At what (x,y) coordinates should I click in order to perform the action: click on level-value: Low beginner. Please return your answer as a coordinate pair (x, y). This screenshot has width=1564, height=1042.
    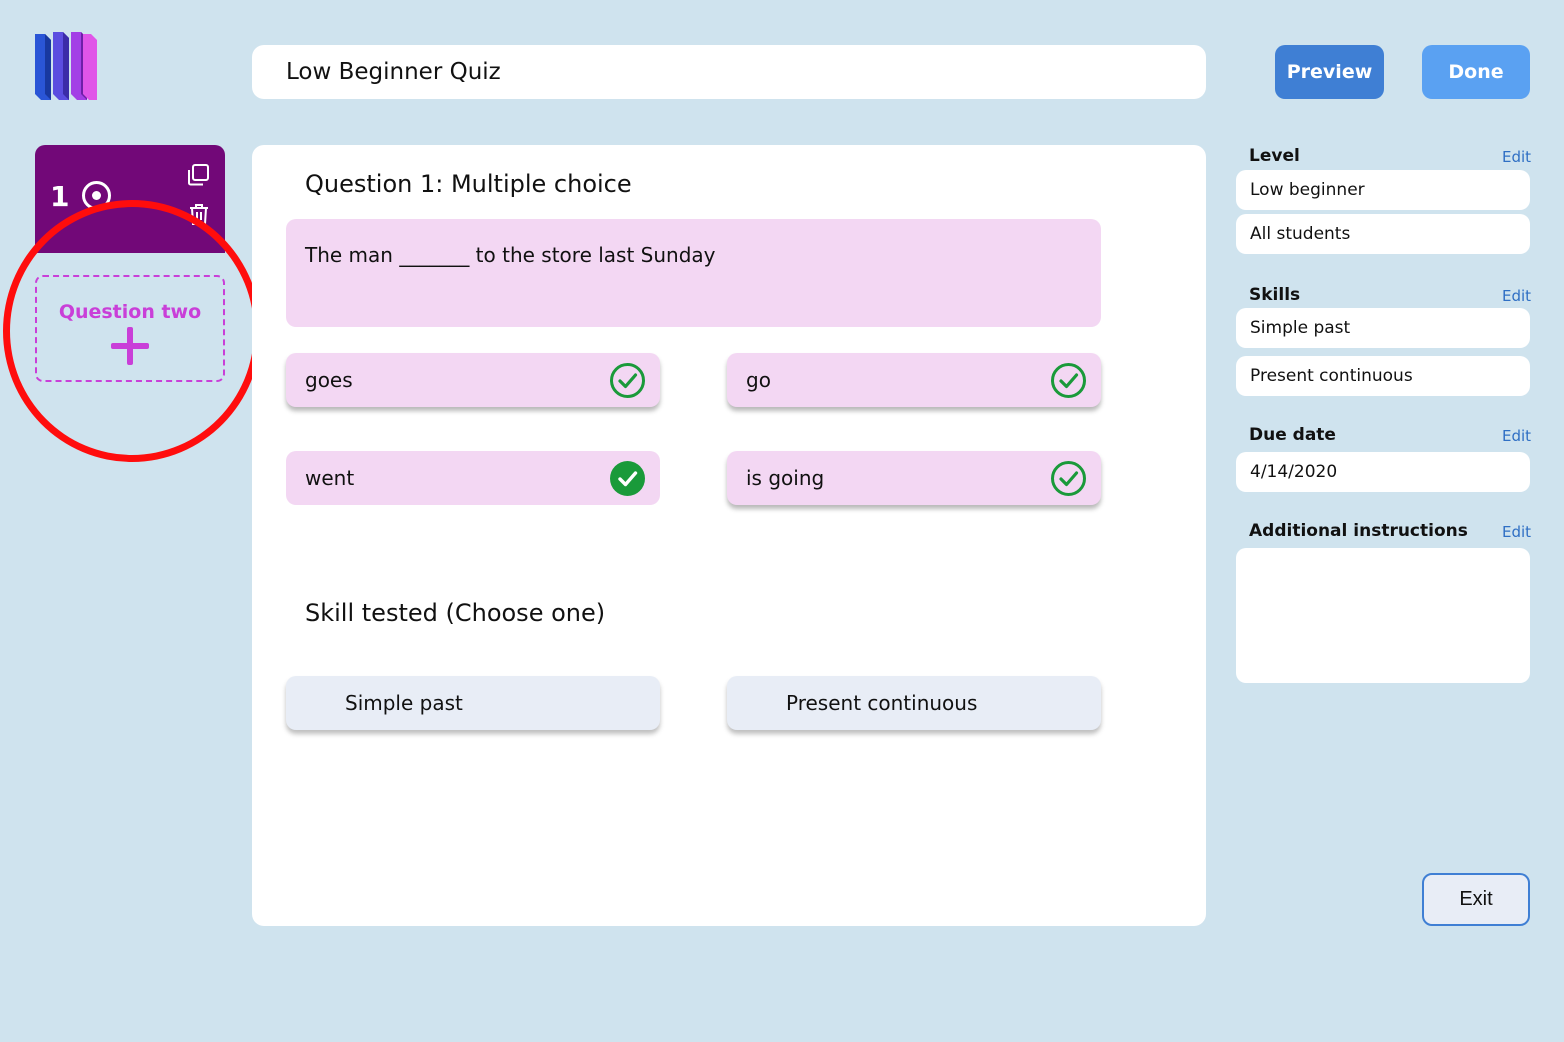
    Looking at the image, I should click on (1383, 190).